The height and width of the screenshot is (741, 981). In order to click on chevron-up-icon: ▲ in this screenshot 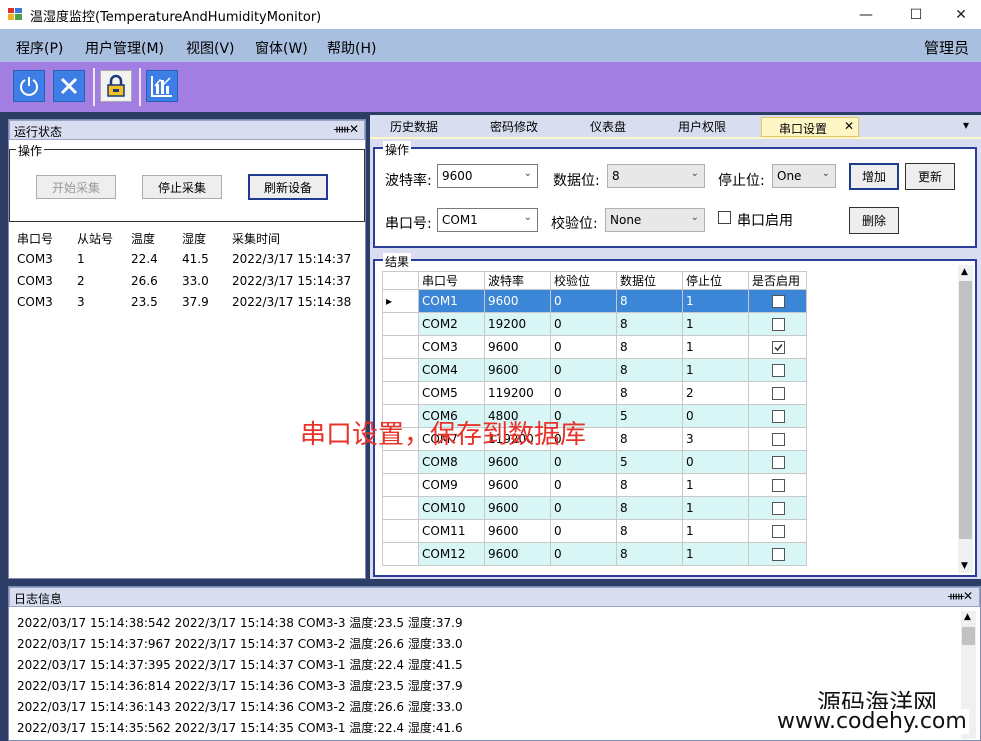, I will do `click(967, 617)`.